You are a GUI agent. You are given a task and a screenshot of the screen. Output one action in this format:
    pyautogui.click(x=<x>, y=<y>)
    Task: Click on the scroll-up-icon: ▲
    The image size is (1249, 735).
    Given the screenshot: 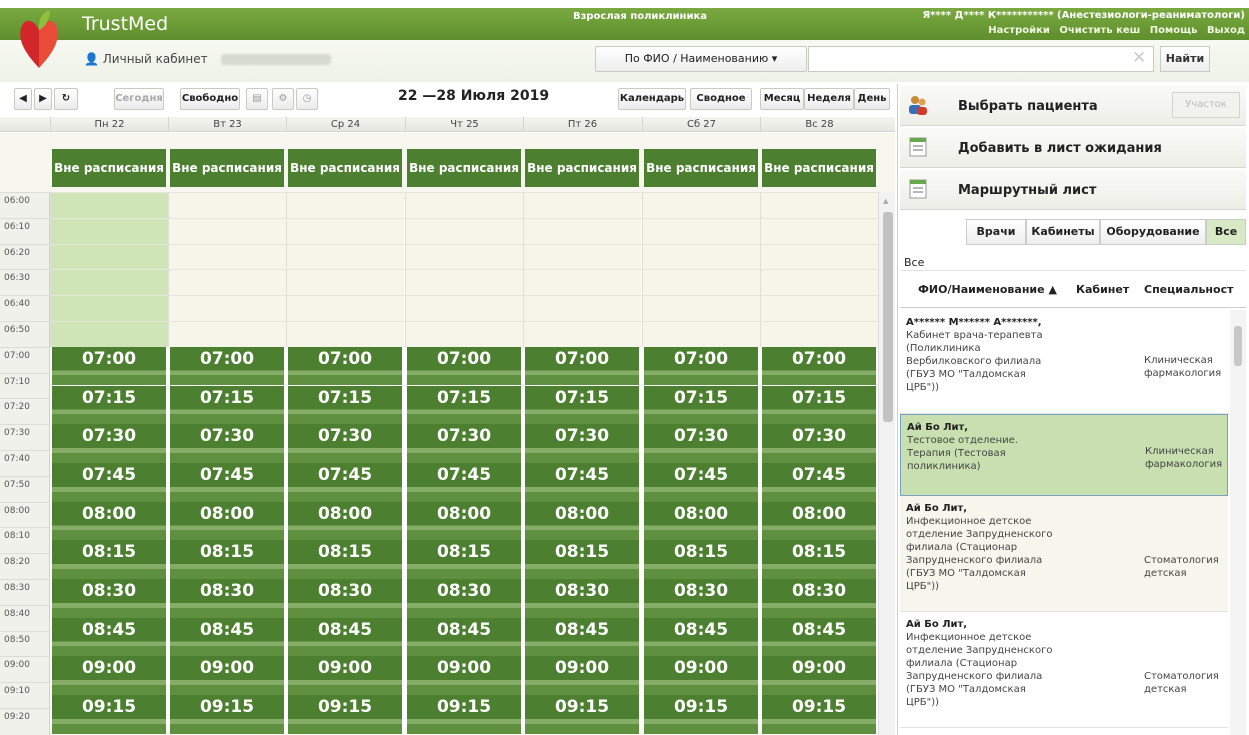 What is the action you would take?
    pyautogui.click(x=885, y=201)
    